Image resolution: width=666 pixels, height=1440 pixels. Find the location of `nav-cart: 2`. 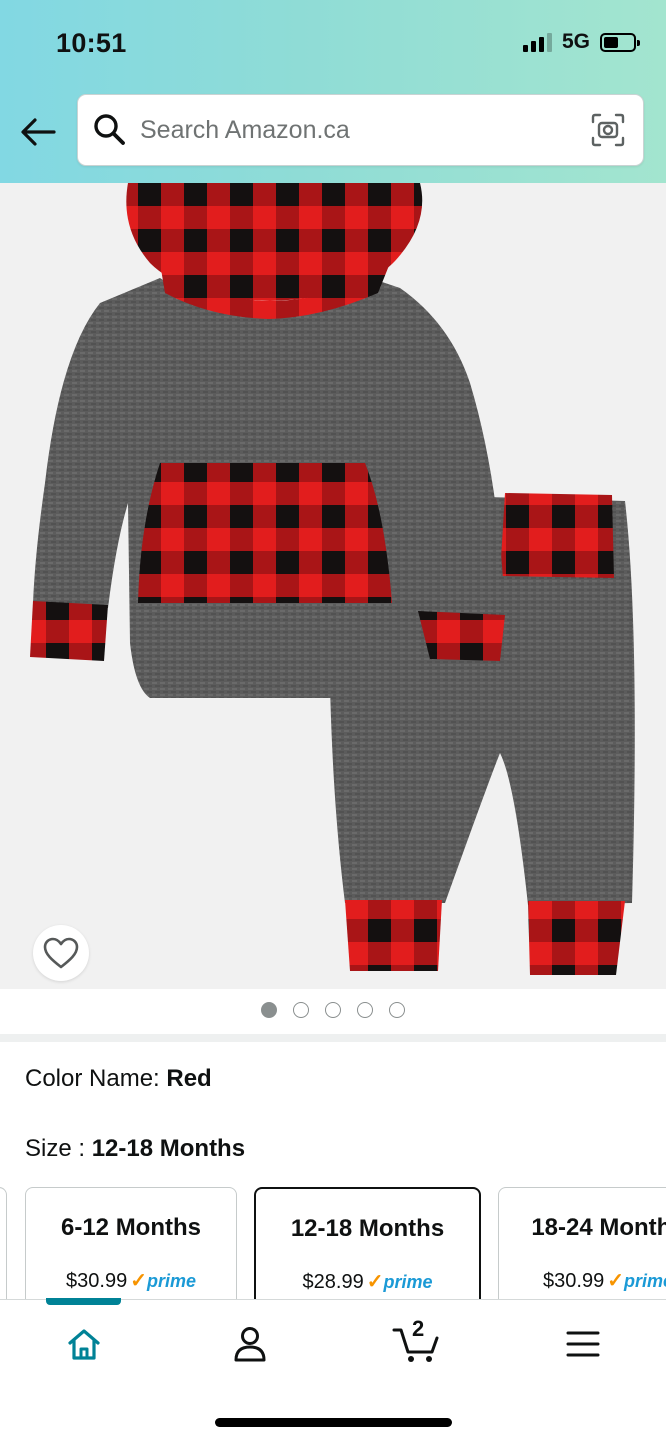

nav-cart: 2 is located at coordinates (416, 1341).